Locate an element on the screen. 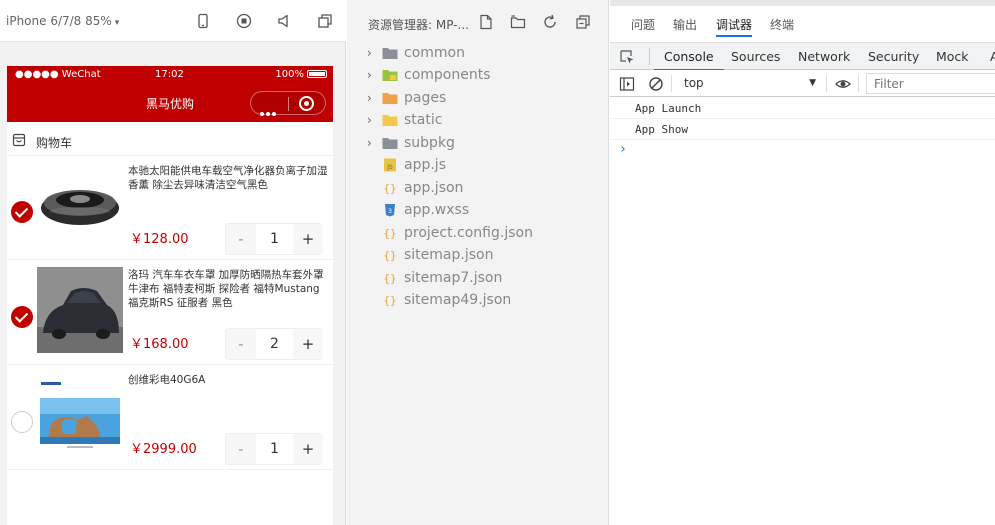  eye-icon is located at coordinates (843, 84).